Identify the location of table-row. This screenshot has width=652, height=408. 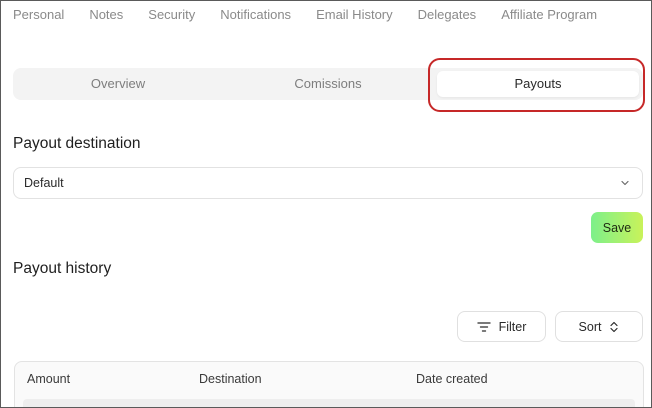
(329, 403).